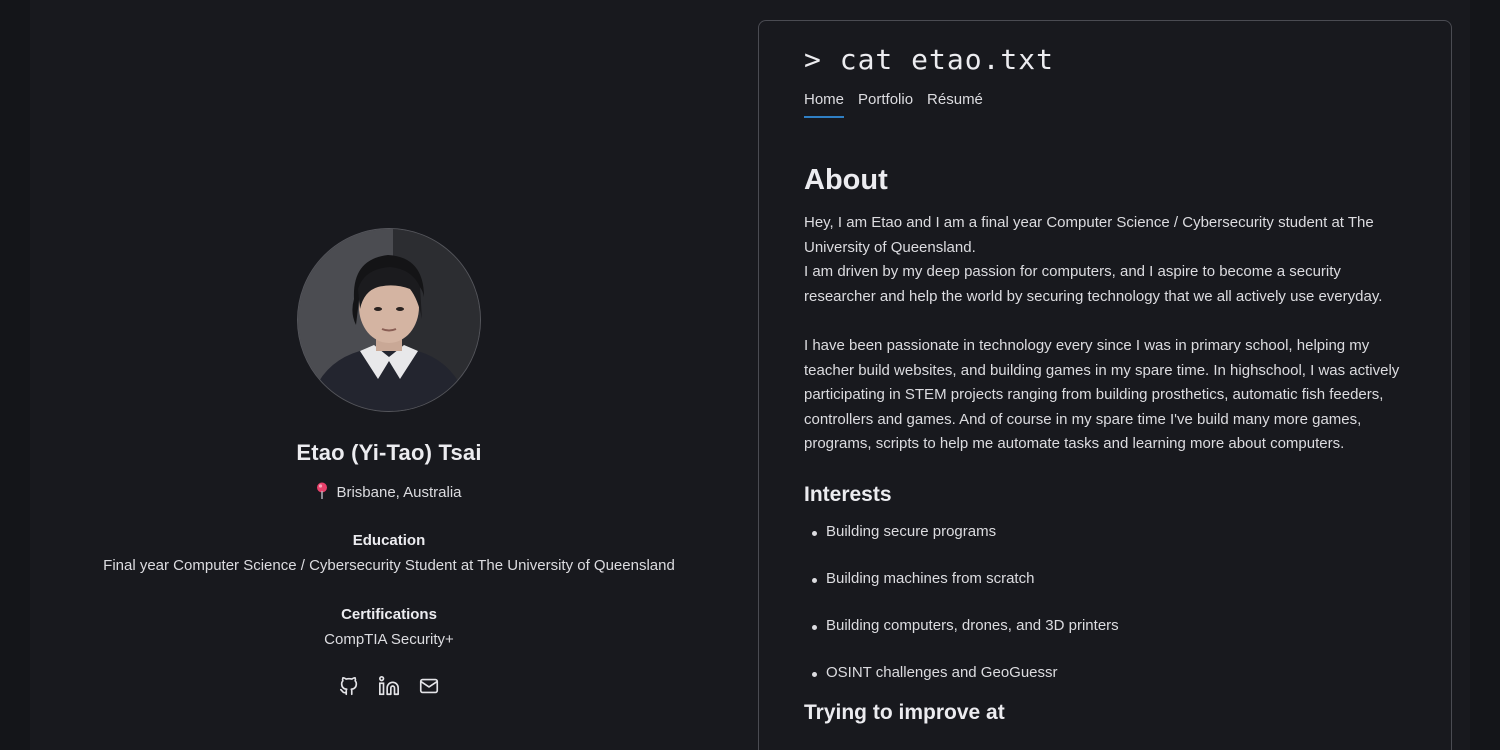  Describe the element at coordinates (349, 686) in the screenshot. I see `github-icon` at that location.